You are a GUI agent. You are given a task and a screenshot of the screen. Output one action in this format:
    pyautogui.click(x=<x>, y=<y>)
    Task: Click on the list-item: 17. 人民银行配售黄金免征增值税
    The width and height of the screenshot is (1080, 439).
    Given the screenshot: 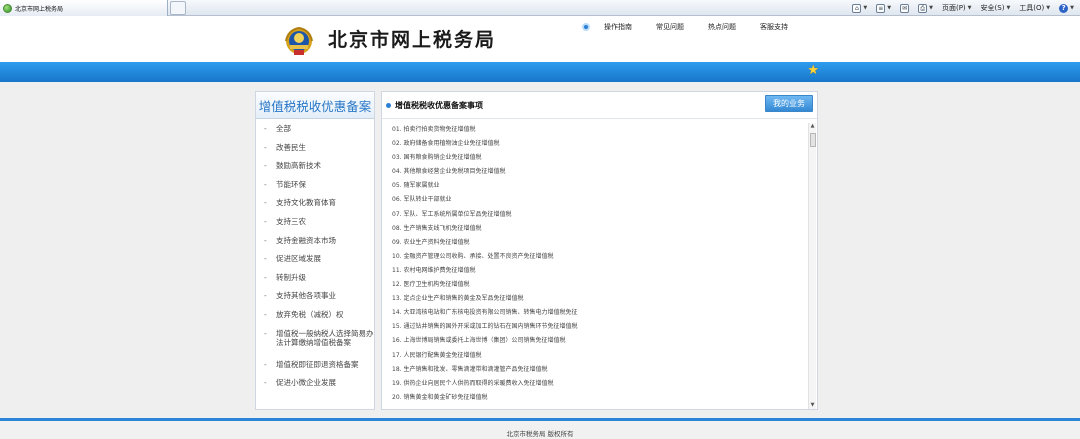 What is the action you would take?
    pyautogui.click(x=603, y=356)
    